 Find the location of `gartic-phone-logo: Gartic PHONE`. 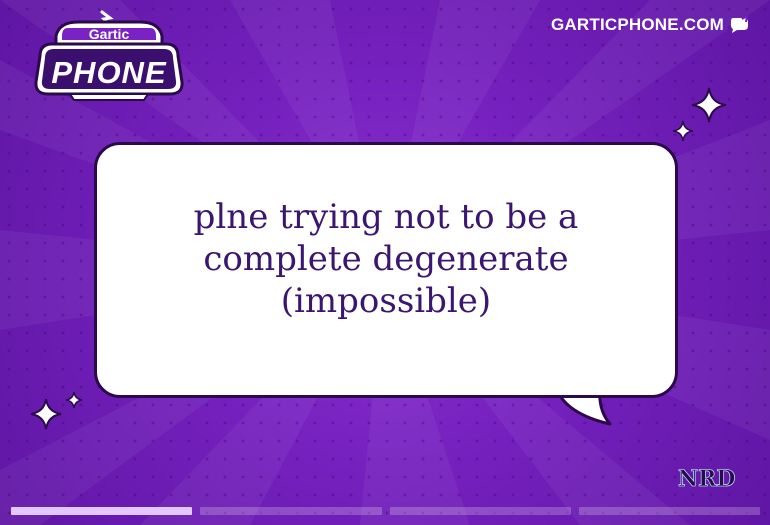

gartic-phone-logo: Gartic PHONE is located at coordinates (109, 56).